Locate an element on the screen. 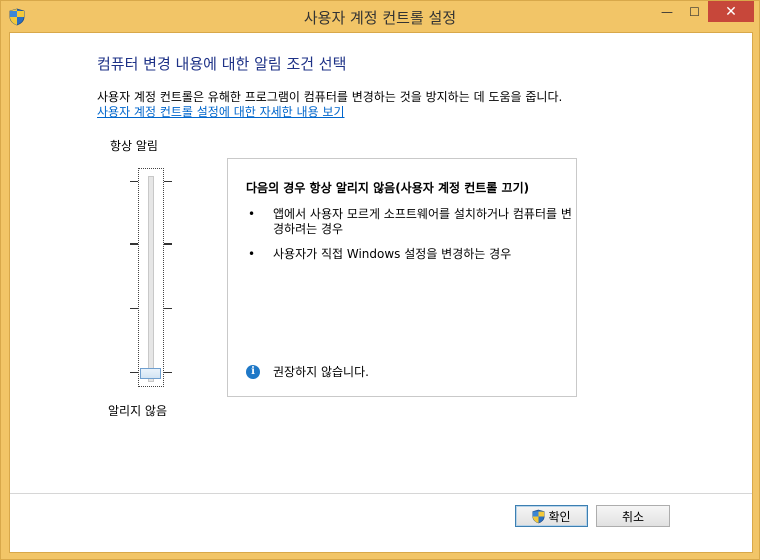 Image resolution: width=760 pixels, height=560 pixels. bullet-text: 사용자가 직접 Windows 설정을 변경하는 경우 is located at coordinates (392, 254).